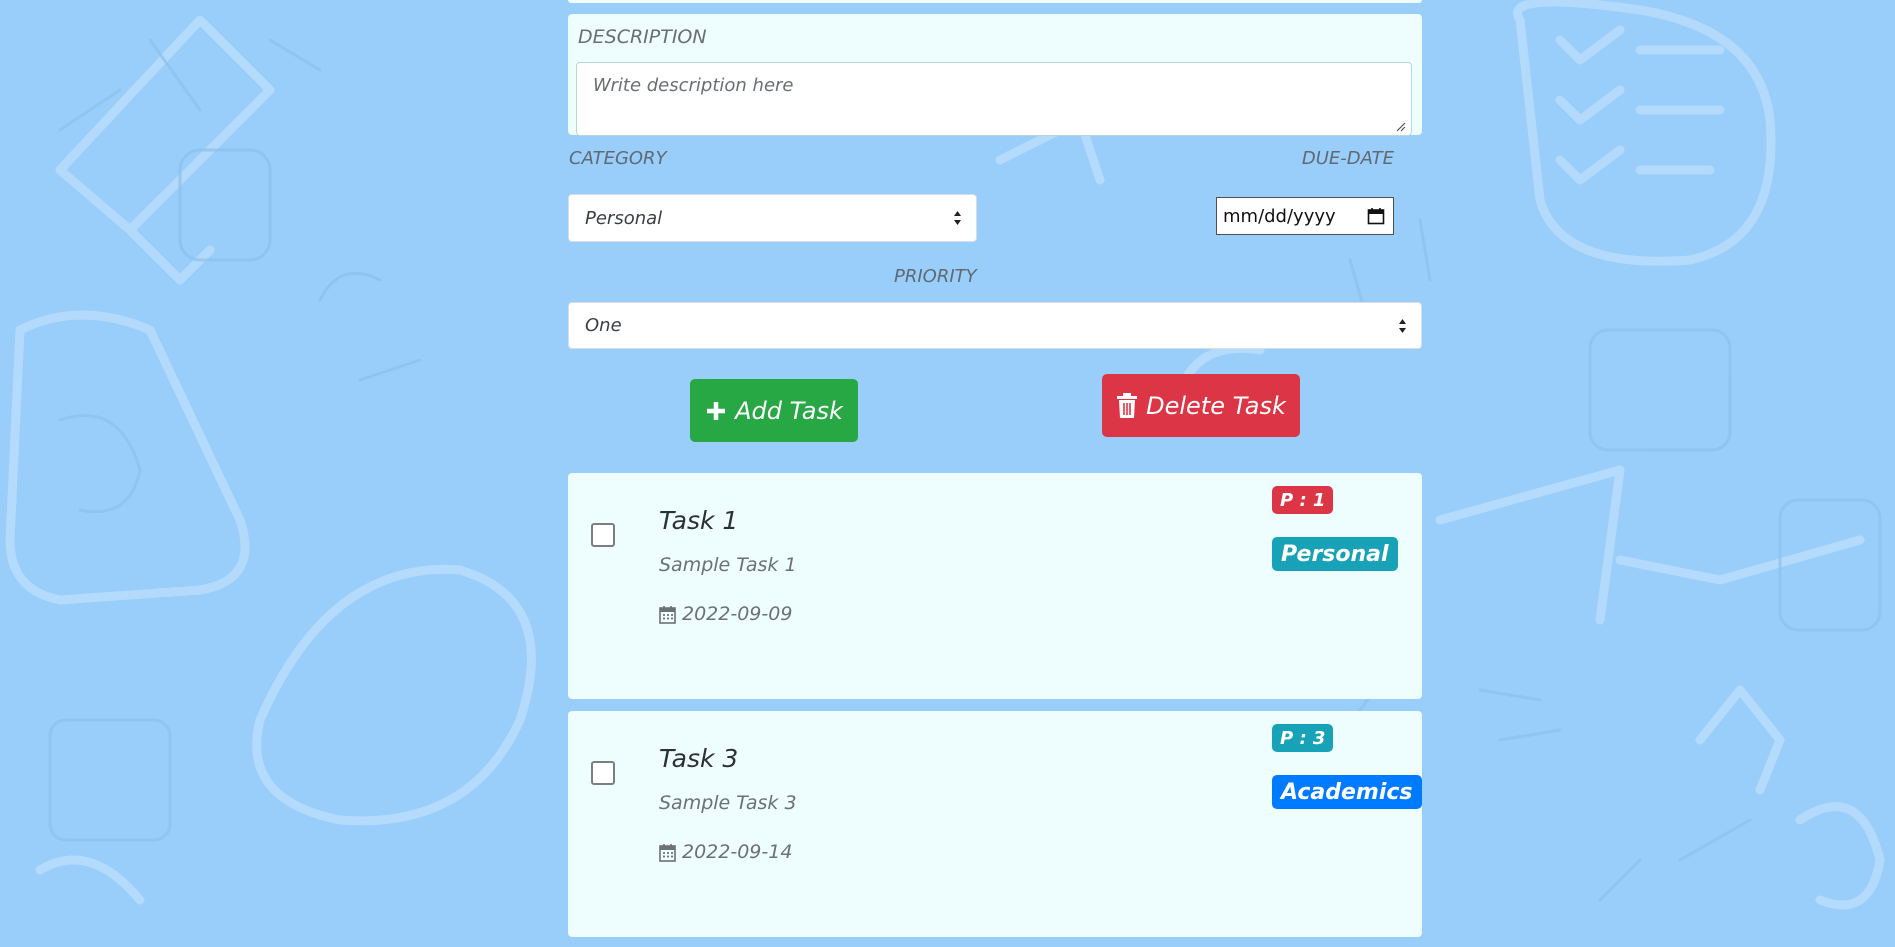  Describe the element at coordinates (1303, 738) in the screenshot. I see `priority-badge: P : 3` at that location.